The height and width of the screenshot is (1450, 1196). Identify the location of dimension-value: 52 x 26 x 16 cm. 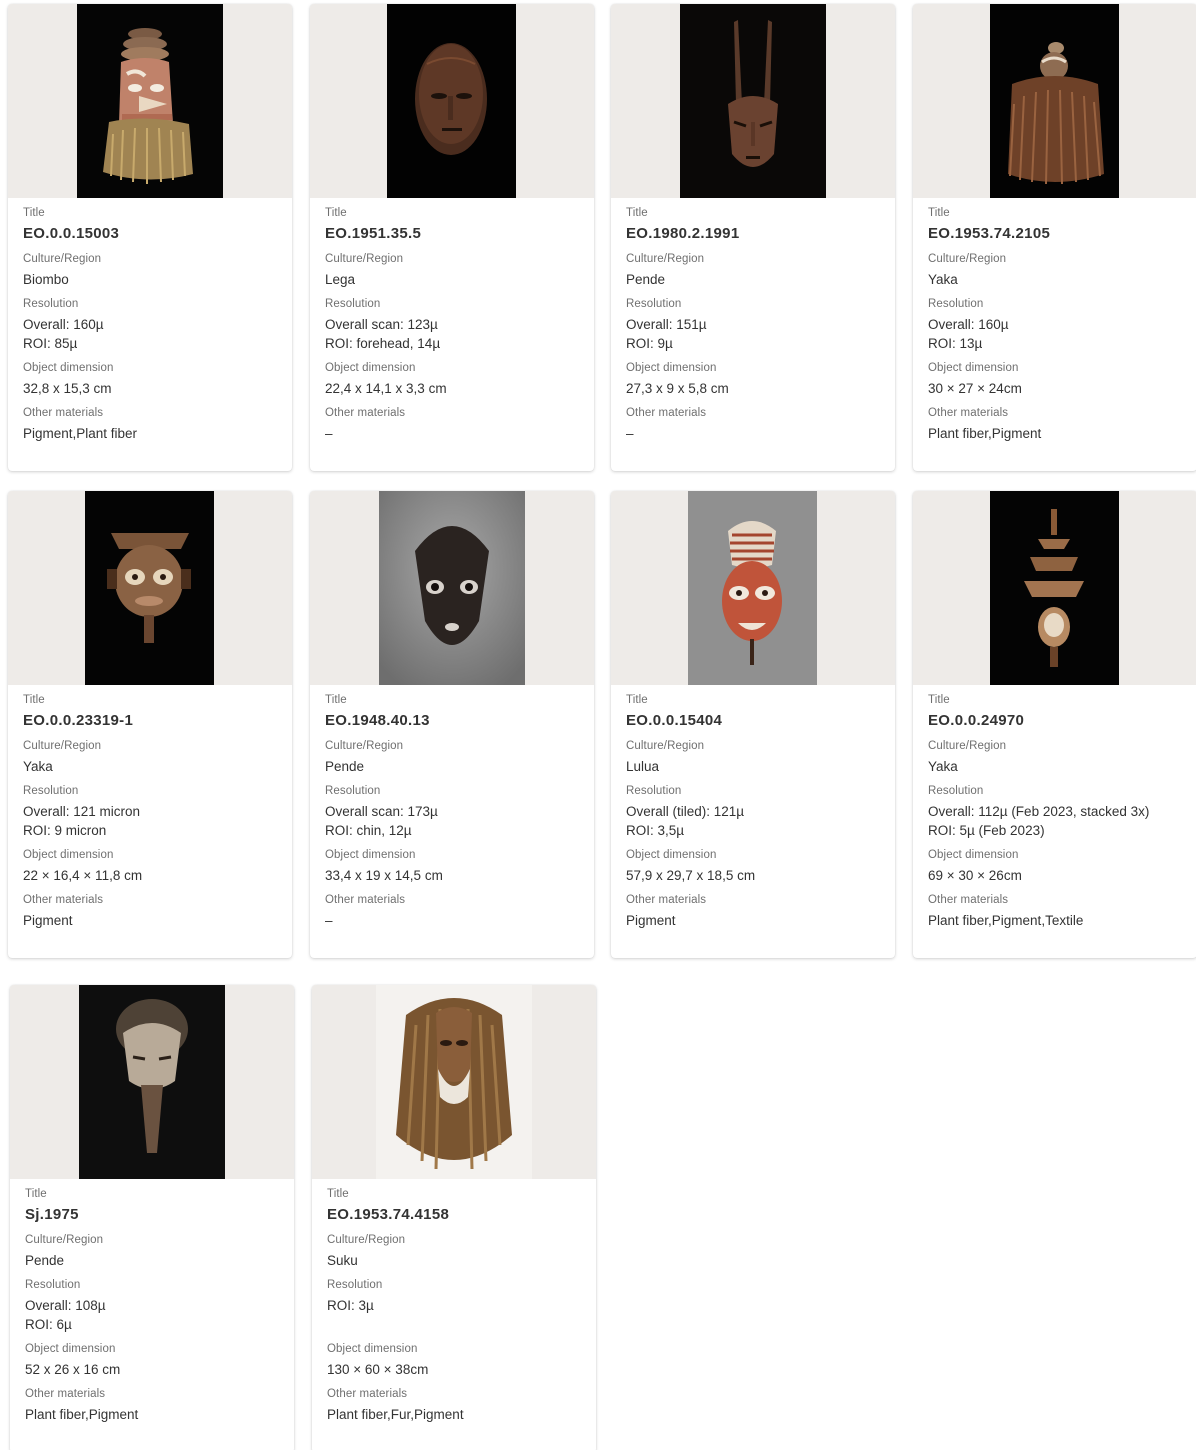
(73, 1369).